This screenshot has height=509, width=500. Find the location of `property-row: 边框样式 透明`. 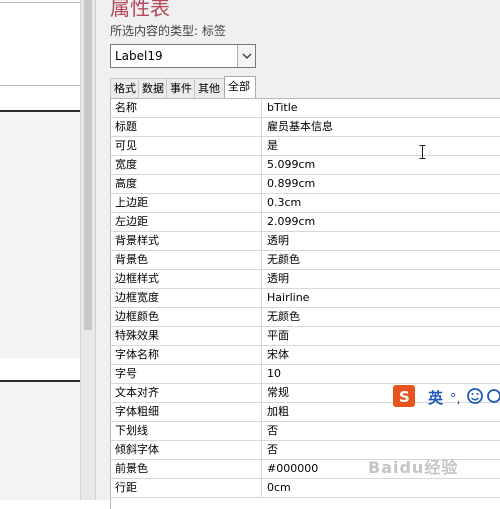

property-row: 边框样式 透明 is located at coordinates (305, 279).